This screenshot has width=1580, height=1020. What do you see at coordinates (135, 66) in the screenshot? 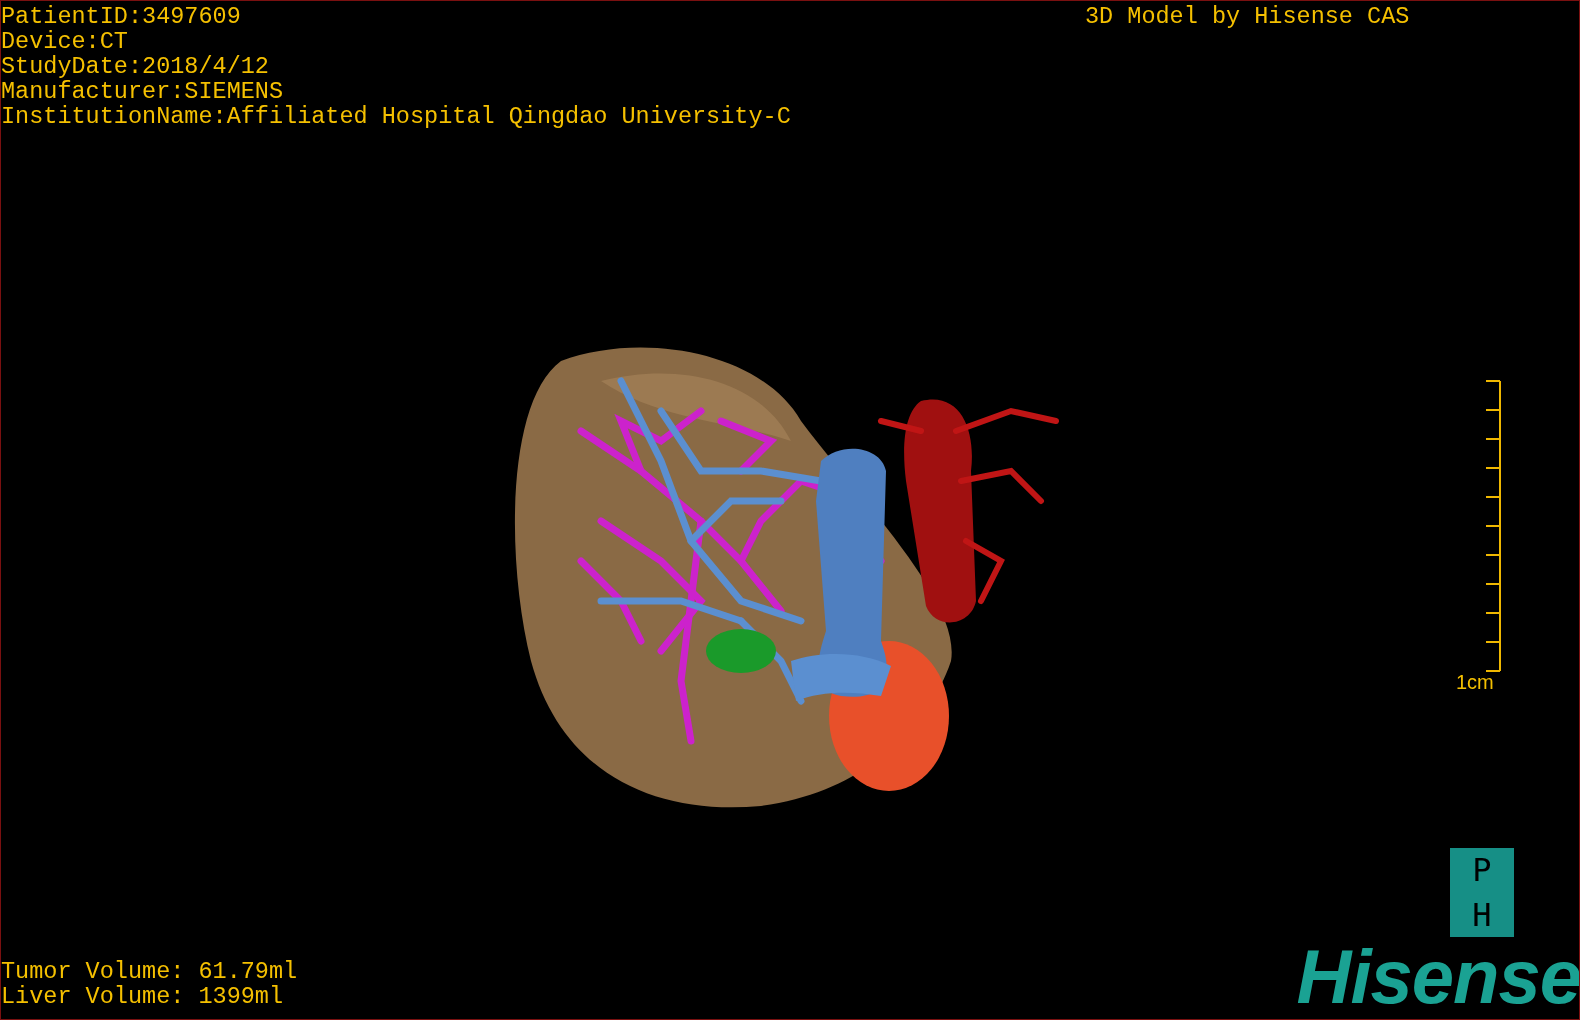
I see `patient-info-text: StudyDate:2018/4/12` at bounding box center [135, 66].